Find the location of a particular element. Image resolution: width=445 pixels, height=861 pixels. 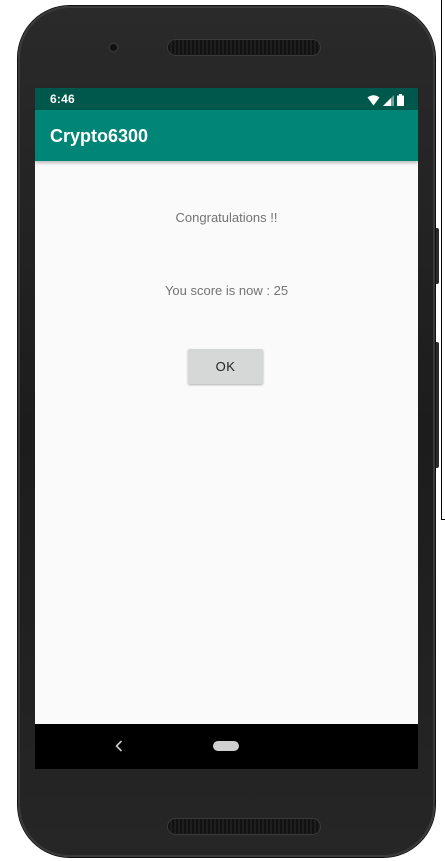

front-camera-icon is located at coordinates (113, 47).